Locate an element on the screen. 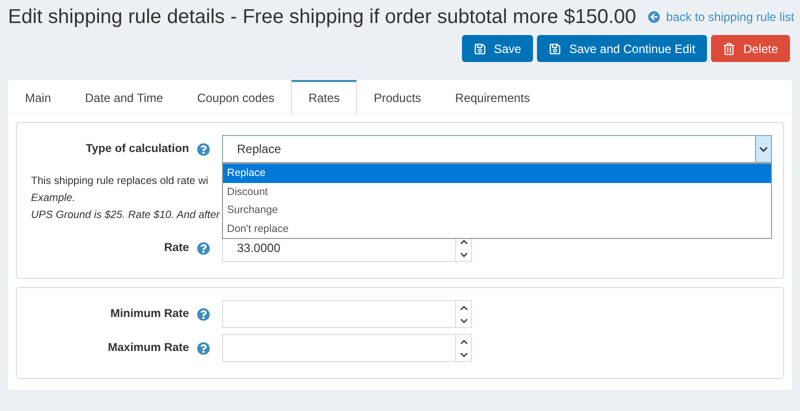 The image size is (800, 411). field-label: Rate is located at coordinates (176, 248).